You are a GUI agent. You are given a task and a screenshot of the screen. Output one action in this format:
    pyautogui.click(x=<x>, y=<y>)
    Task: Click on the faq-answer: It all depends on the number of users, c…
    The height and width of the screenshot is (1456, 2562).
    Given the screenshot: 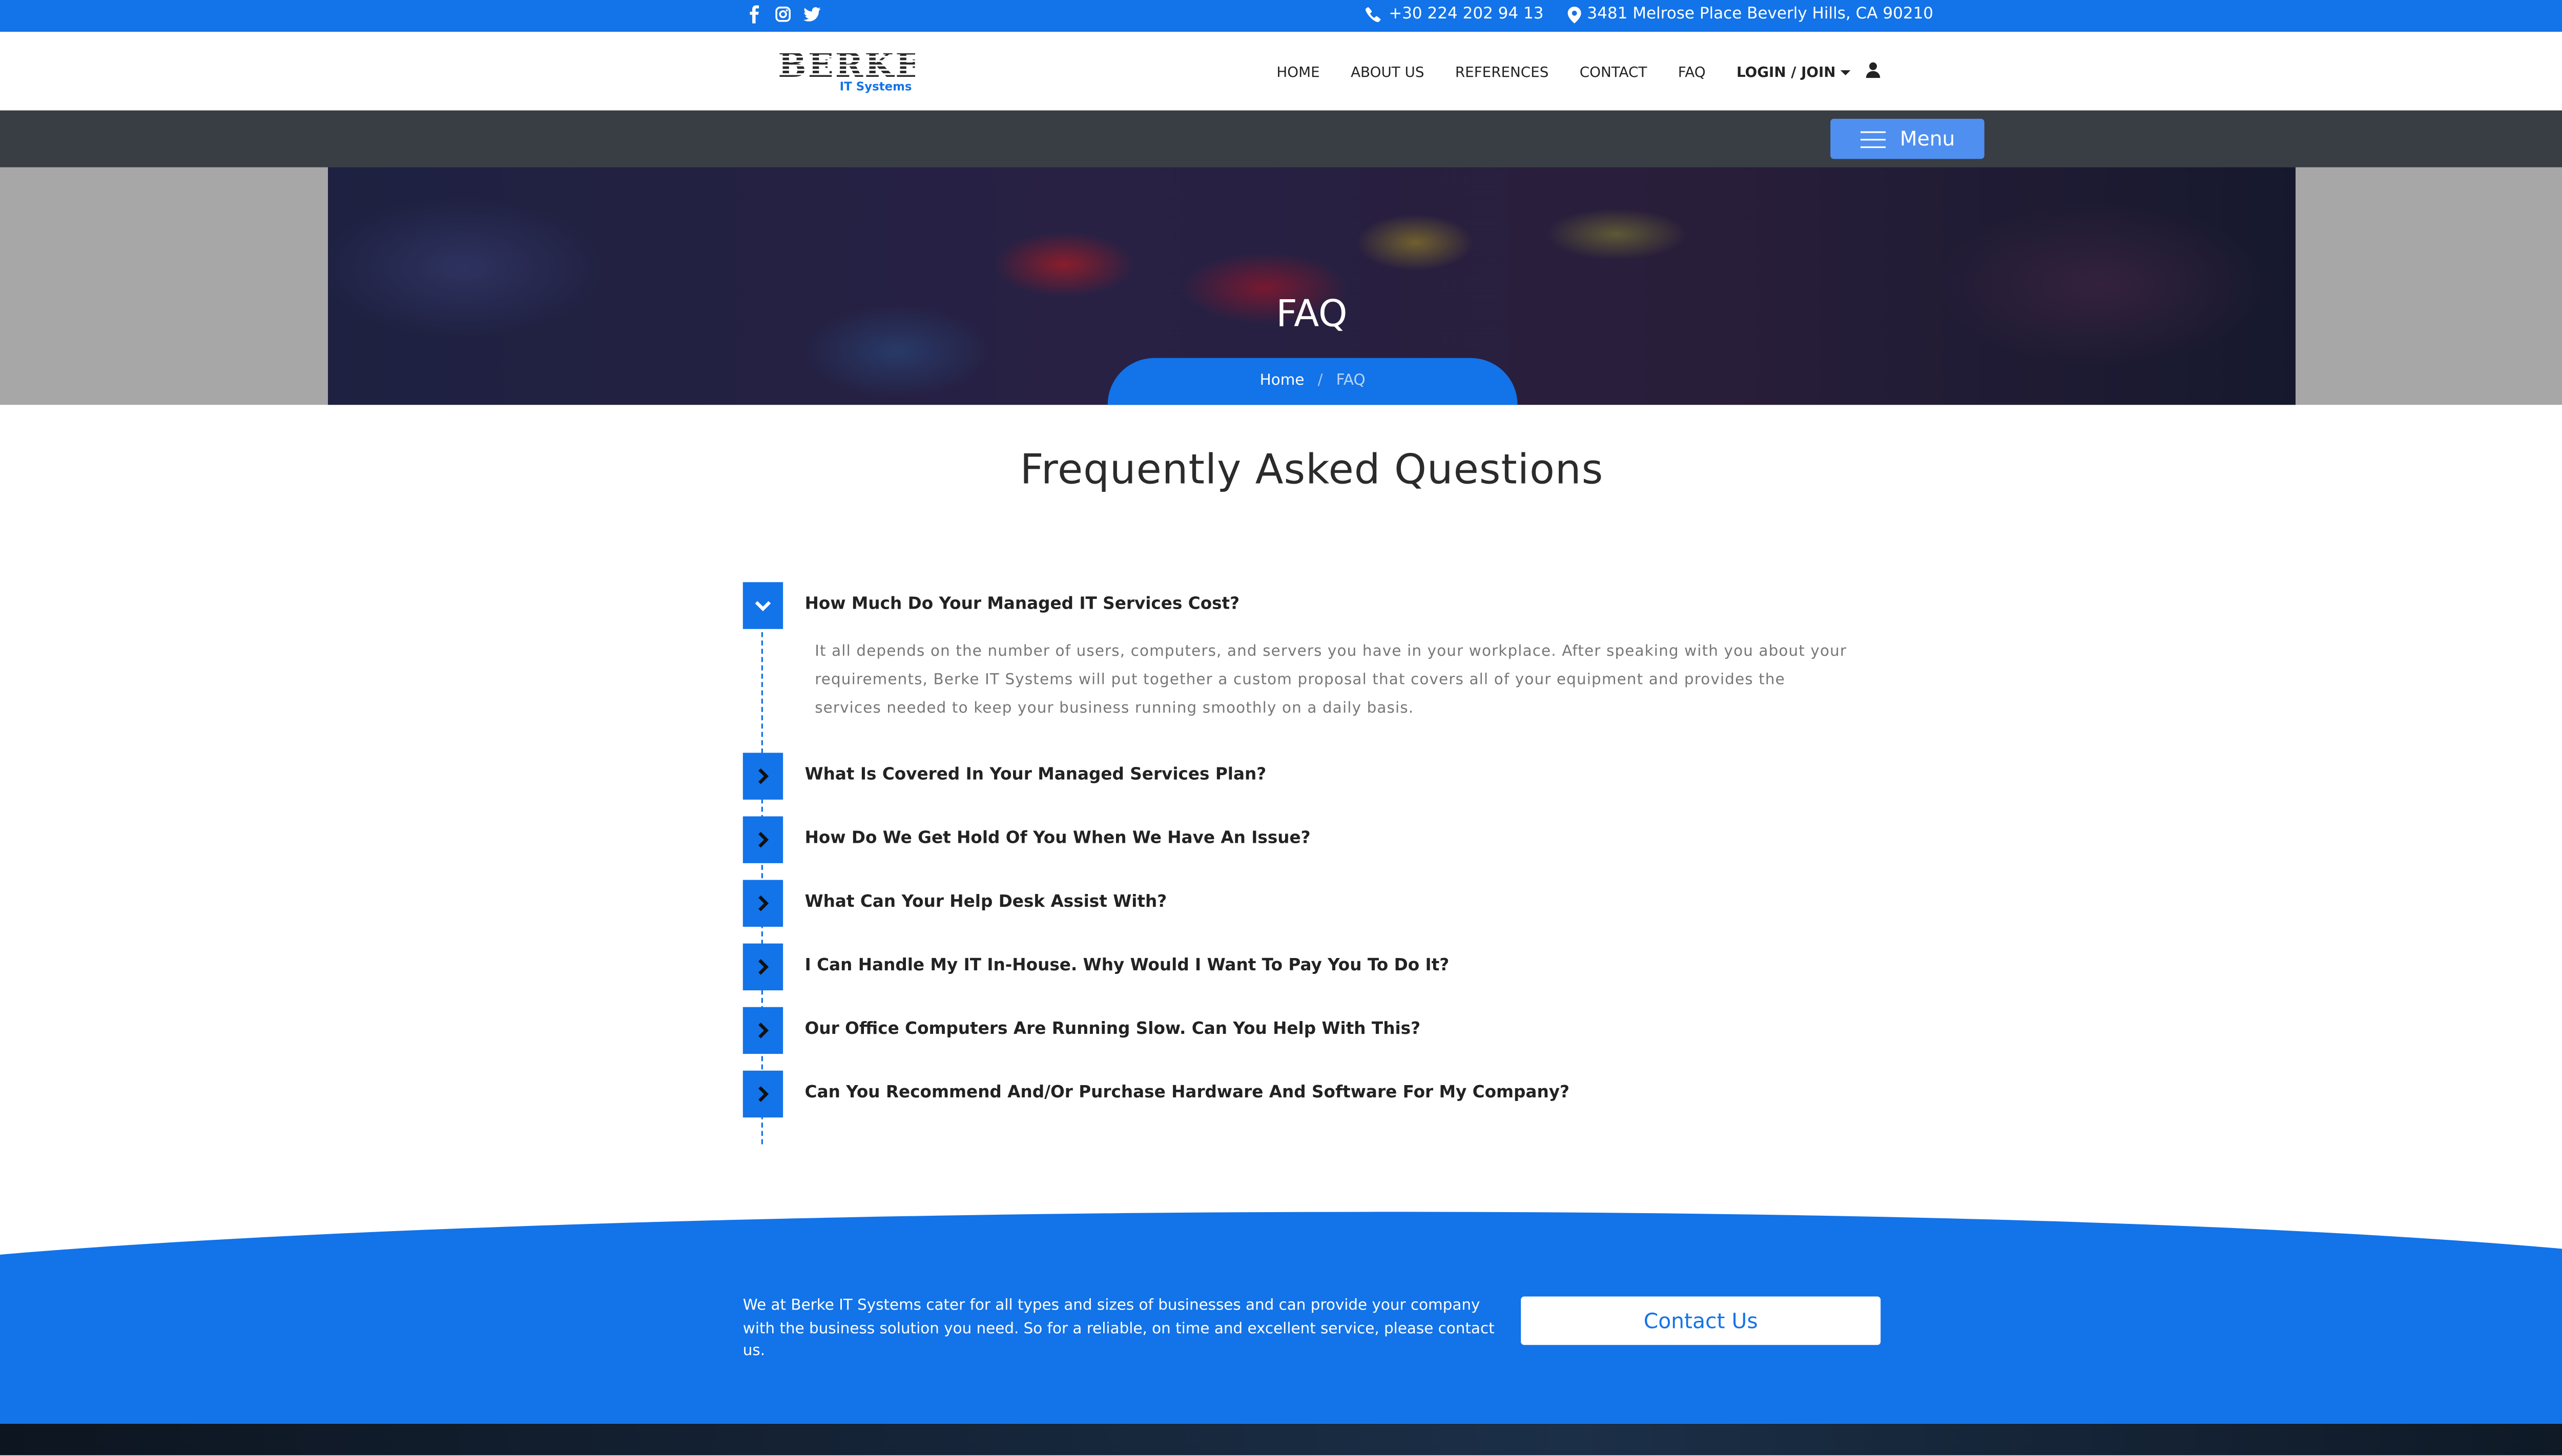 What is the action you would take?
    pyautogui.click(x=1331, y=681)
    